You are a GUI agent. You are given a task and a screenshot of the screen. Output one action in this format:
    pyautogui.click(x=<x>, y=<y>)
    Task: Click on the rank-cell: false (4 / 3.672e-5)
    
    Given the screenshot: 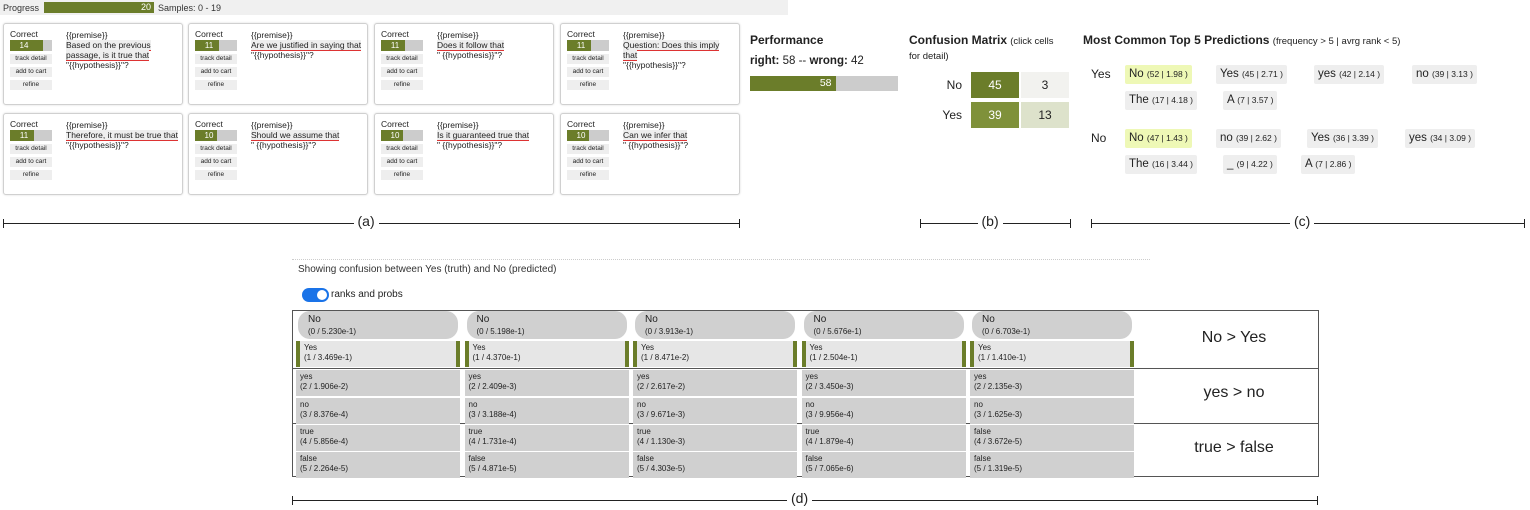 What is the action you would take?
    pyautogui.click(x=1052, y=438)
    